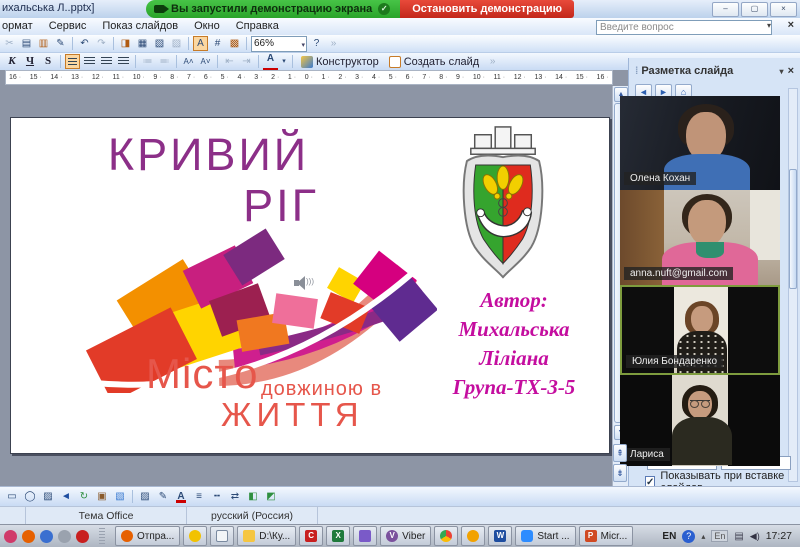 Image resolution: width=800 pixels, height=547 pixels. What do you see at coordinates (48, 496) in the screenshot?
I see `insert-picture-icon: ▨` at bounding box center [48, 496].